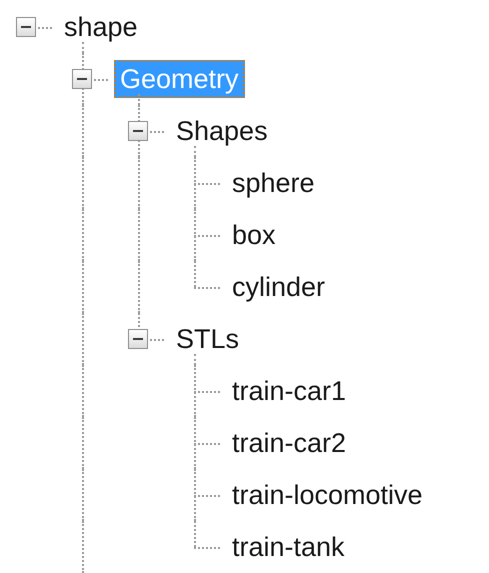 The width and height of the screenshot is (489, 573). Describe the element at coordinates (289, 443) in the screenshot. I see `tree-item: train-car2` at that location.